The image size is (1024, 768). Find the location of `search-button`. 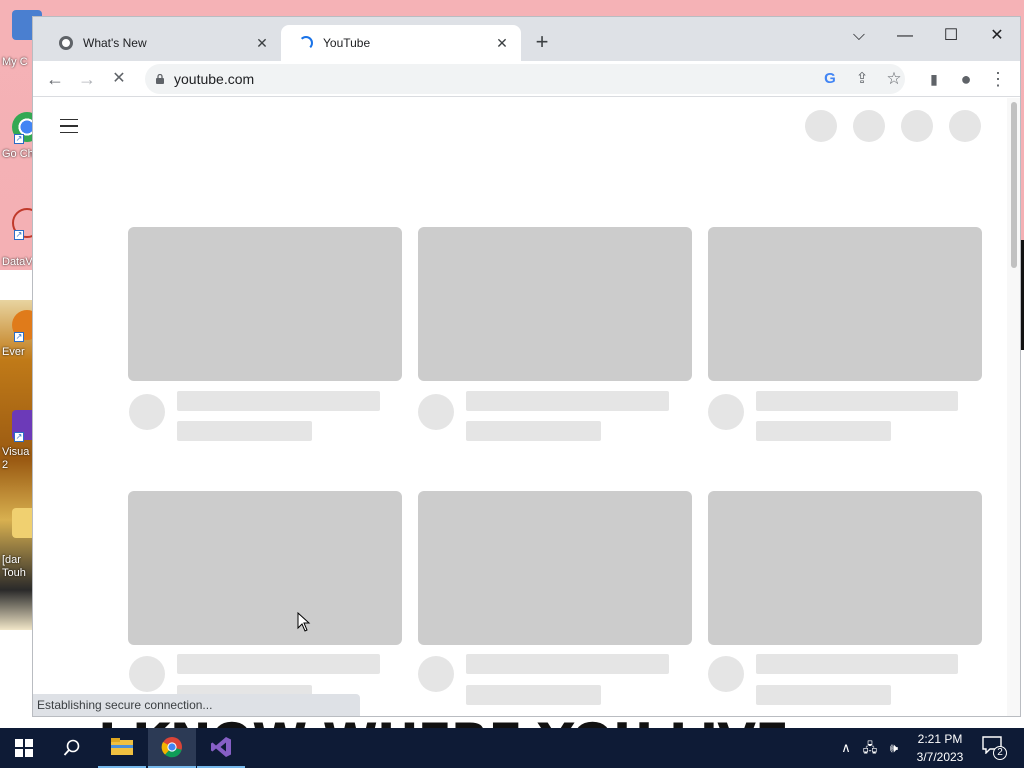

search-button is located at coordinates (72, 748).